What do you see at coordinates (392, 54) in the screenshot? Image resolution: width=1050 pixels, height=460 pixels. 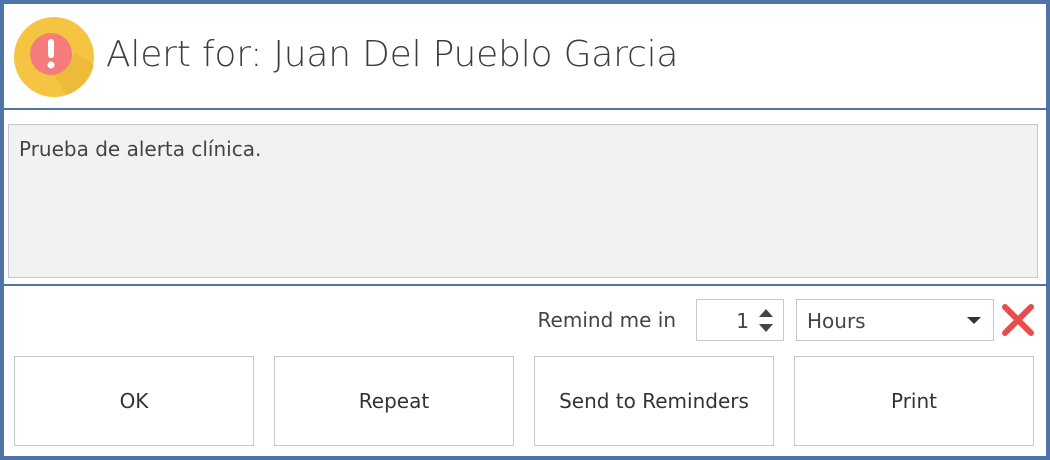 I see `dialog-title: Alert for: Juan Del Pueblo Garcia` at bounding box center [392, 54].